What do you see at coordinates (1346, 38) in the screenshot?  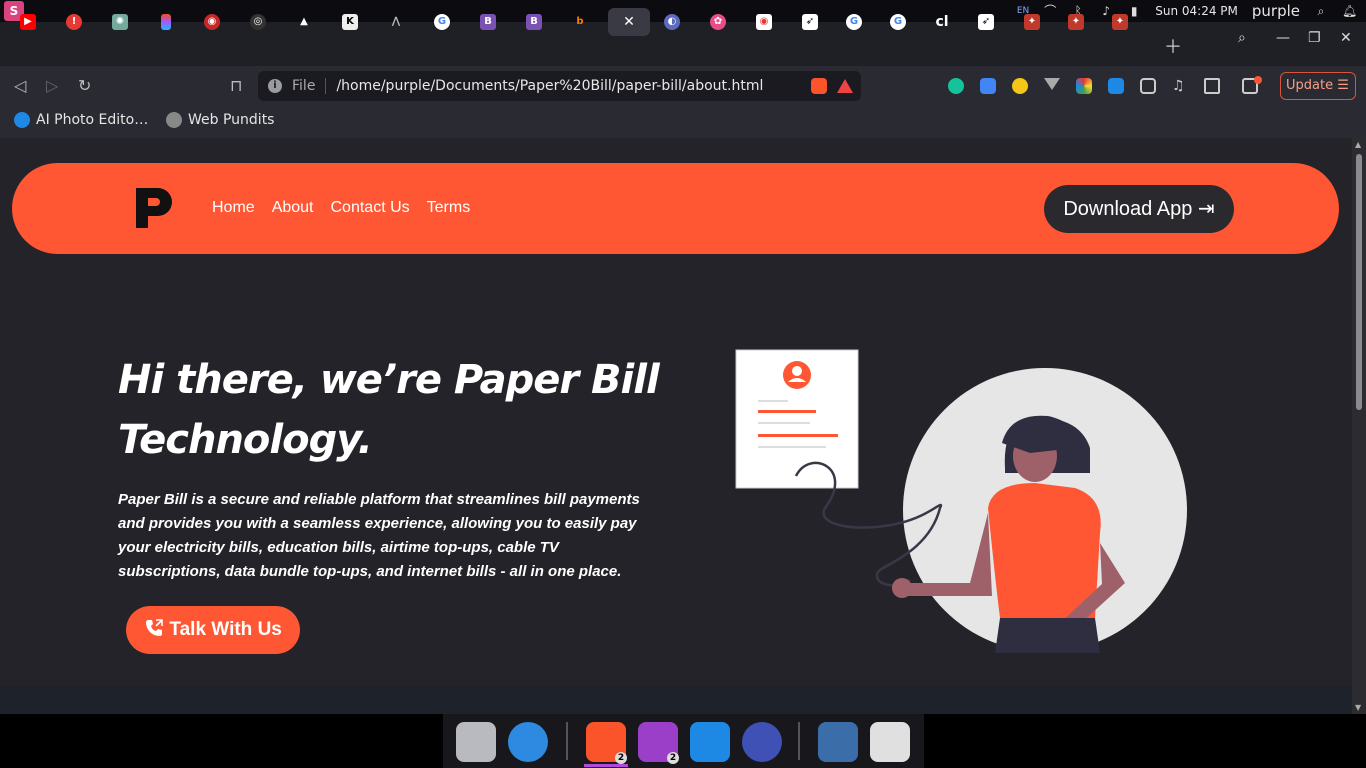 I see `close-window-icon: ✕` at bounding box center [1346, 38].